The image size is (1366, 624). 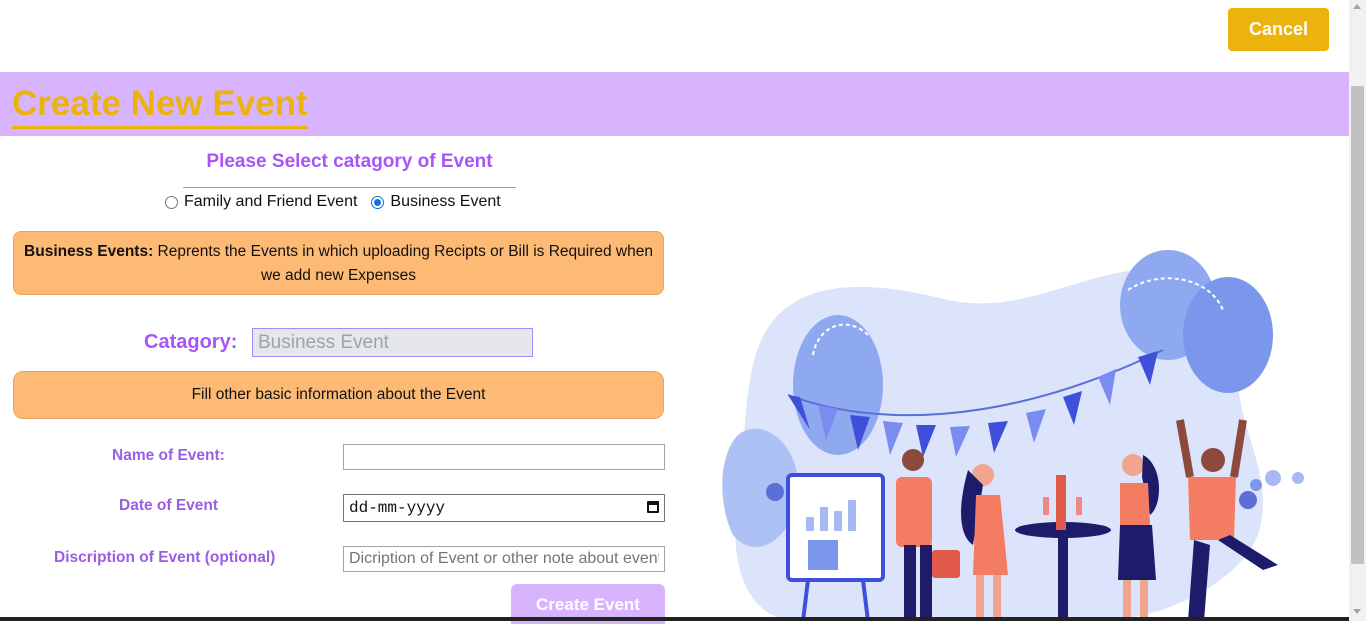 What do you see at coordinates (445, 202) in the screenshot?
I see `radio-business-label: Business Event` at bounding box center [445, 202].